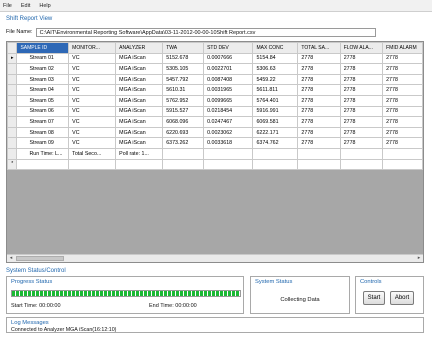  Describe the element at coordinates (43, 132) in the screenshot. I see `cell-sample-id: Stream 08` at that location.